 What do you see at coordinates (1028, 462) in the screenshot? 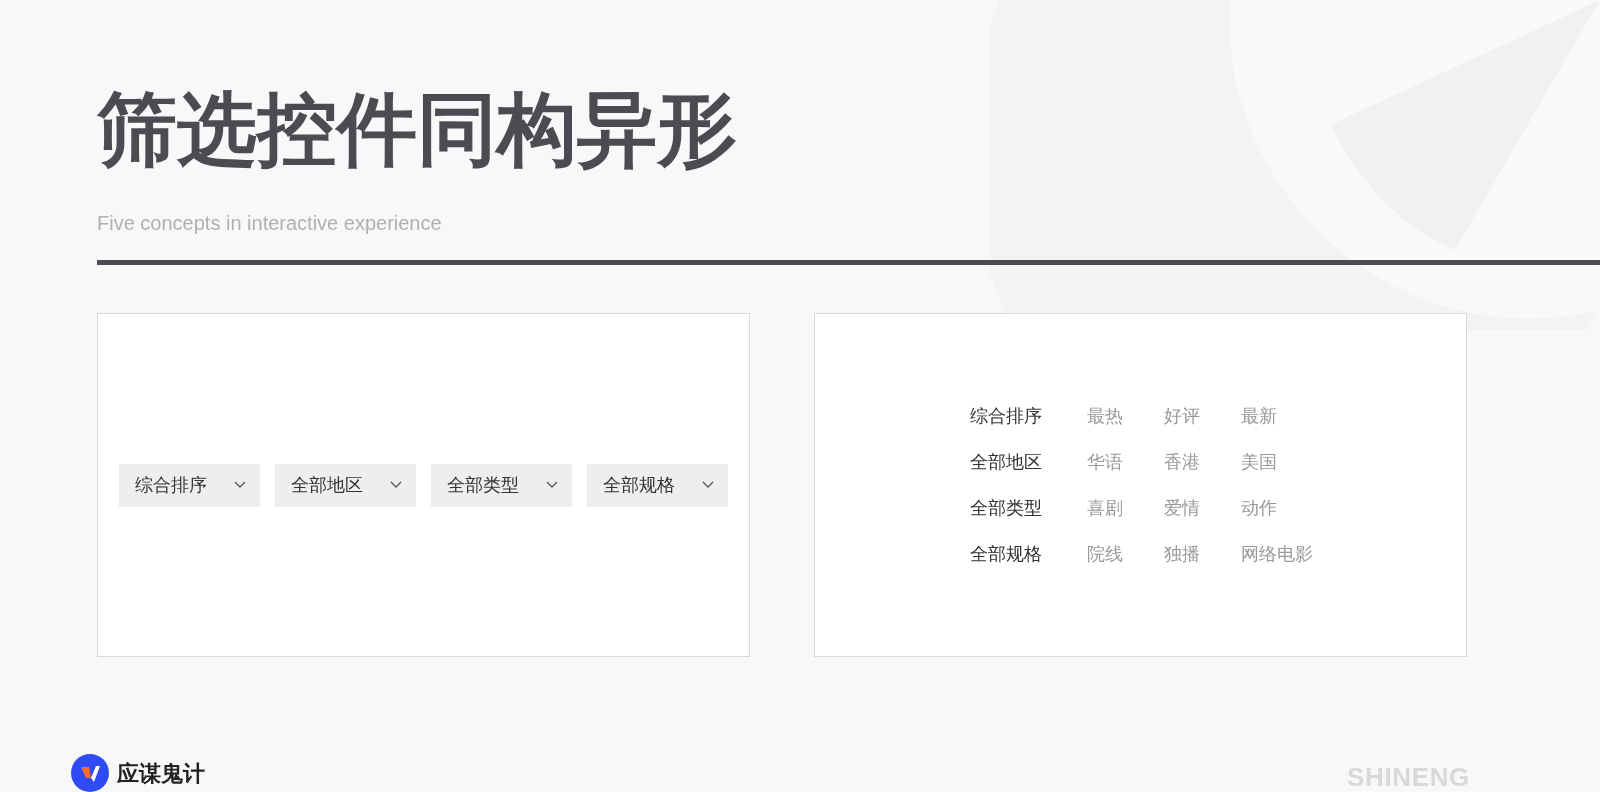
I see `filter-label: 全部地区` at bounding box center [1028, 462].